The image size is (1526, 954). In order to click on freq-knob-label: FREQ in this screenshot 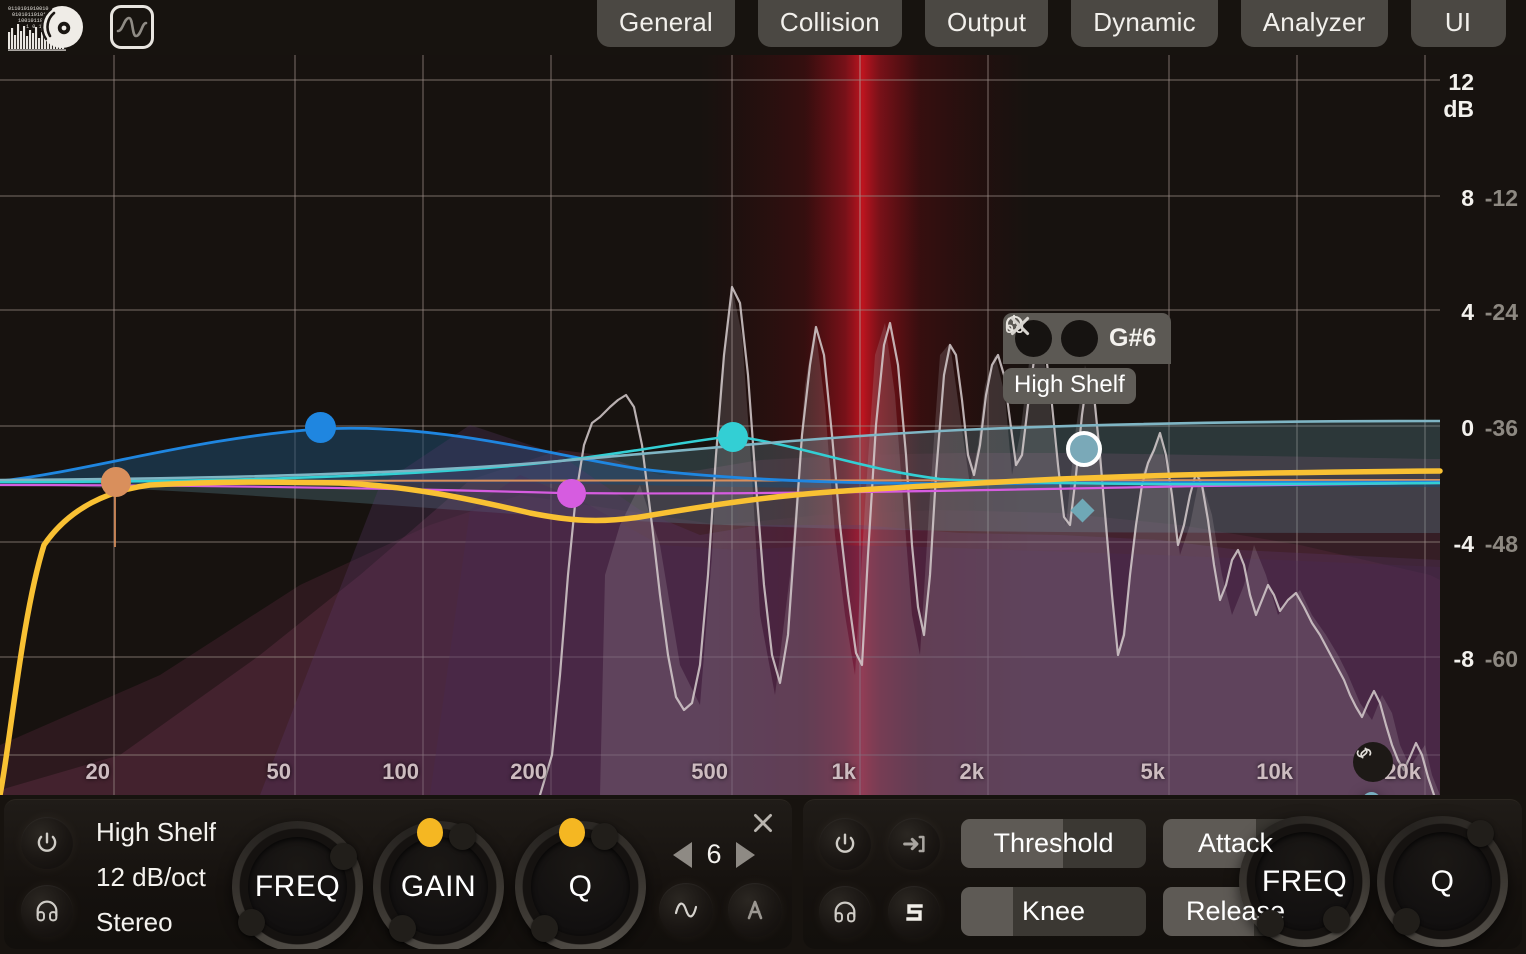, I will do `click(297, 886)`.